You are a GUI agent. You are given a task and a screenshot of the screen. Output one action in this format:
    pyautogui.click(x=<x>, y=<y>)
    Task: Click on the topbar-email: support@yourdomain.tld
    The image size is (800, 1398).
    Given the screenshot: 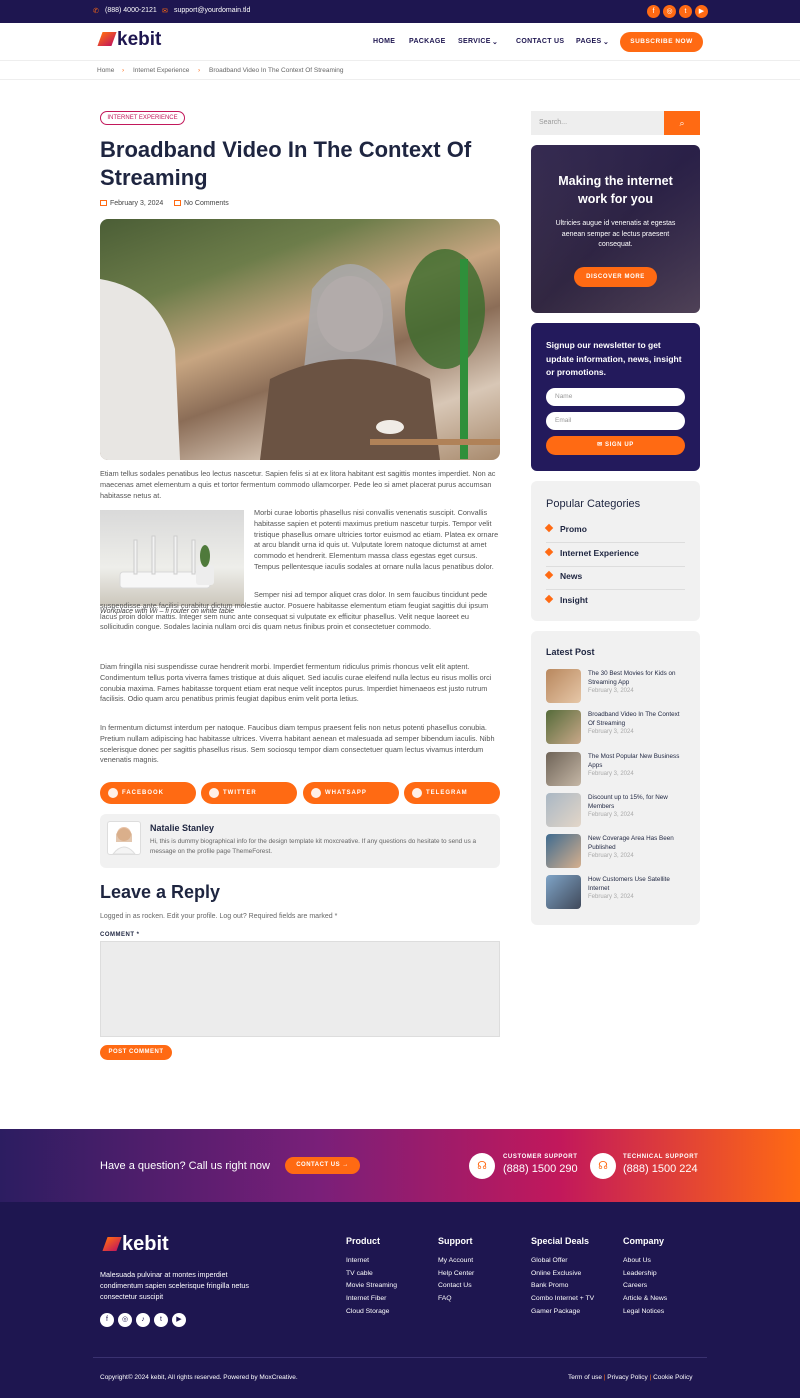 What is the action you would take?
    pyautogui.click(x=212, y=10)
    